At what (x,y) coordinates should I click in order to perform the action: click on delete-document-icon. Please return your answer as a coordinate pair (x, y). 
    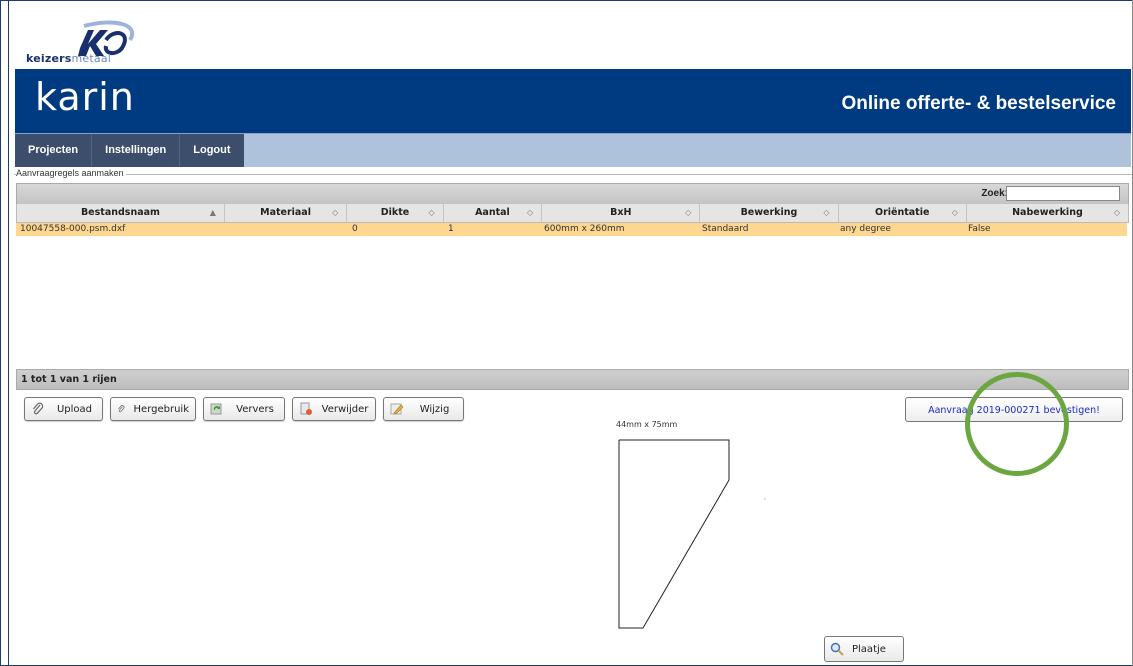
    Looking at the image, I should click on (306, 408).